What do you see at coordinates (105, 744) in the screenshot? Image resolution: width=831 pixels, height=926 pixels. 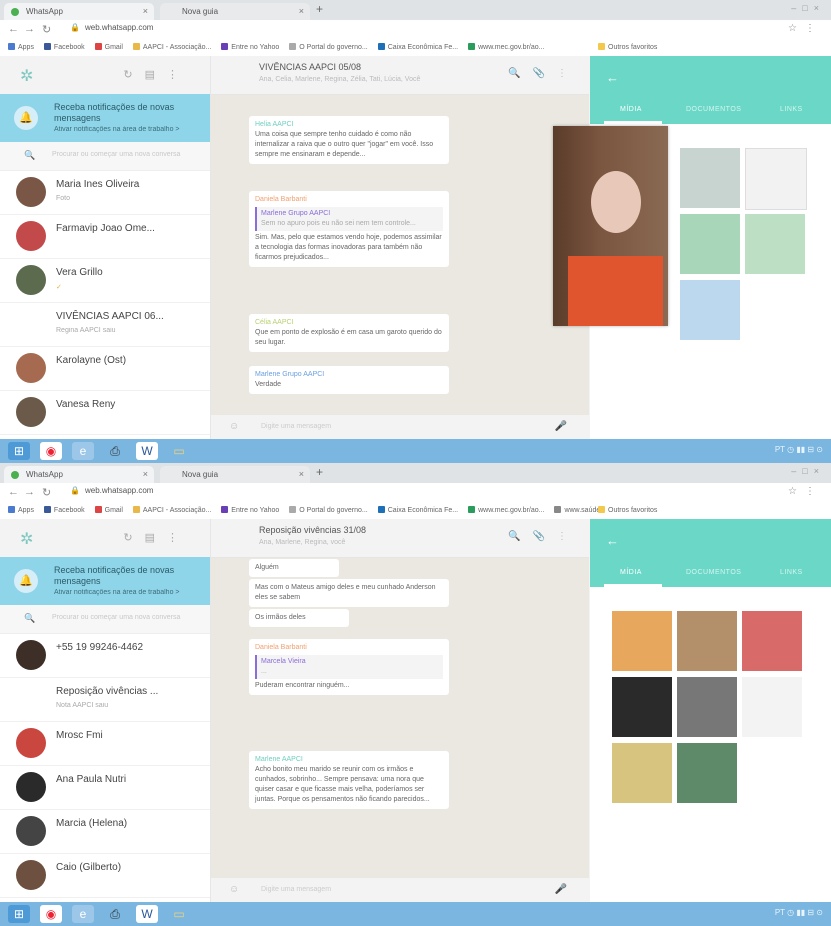 I see `chat-item: Mrosc Fmi` at bounding box center [105, 744].